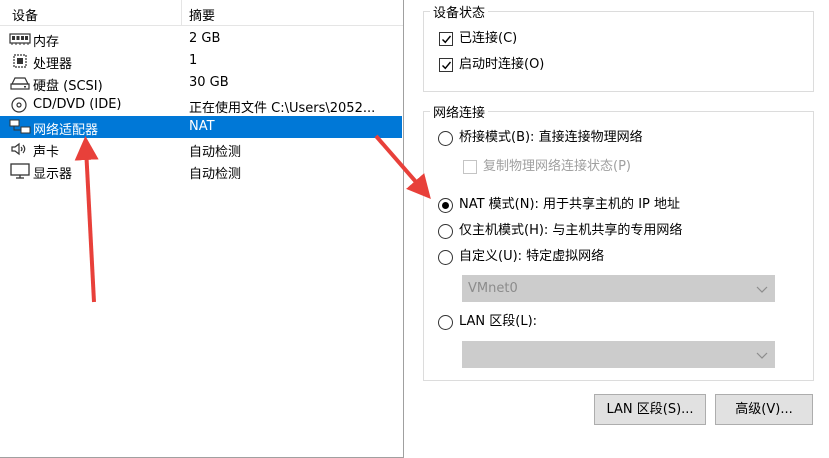 The width and height of the screenshot is (829, 458). I want to click on replicate-physical-state-label: 复制物理网络连接状态(P), so click(557, 166).